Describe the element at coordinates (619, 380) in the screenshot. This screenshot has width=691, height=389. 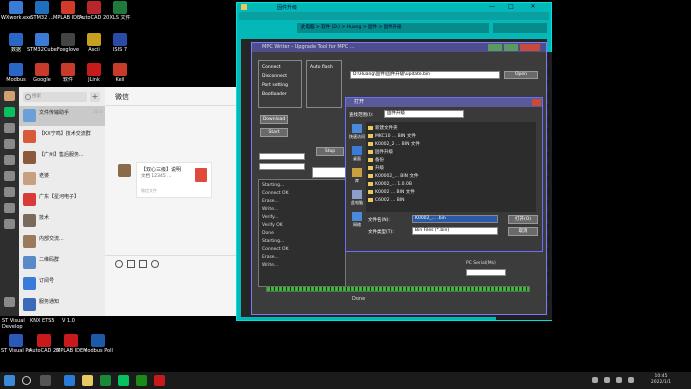
I see `battery-icon` at that location.